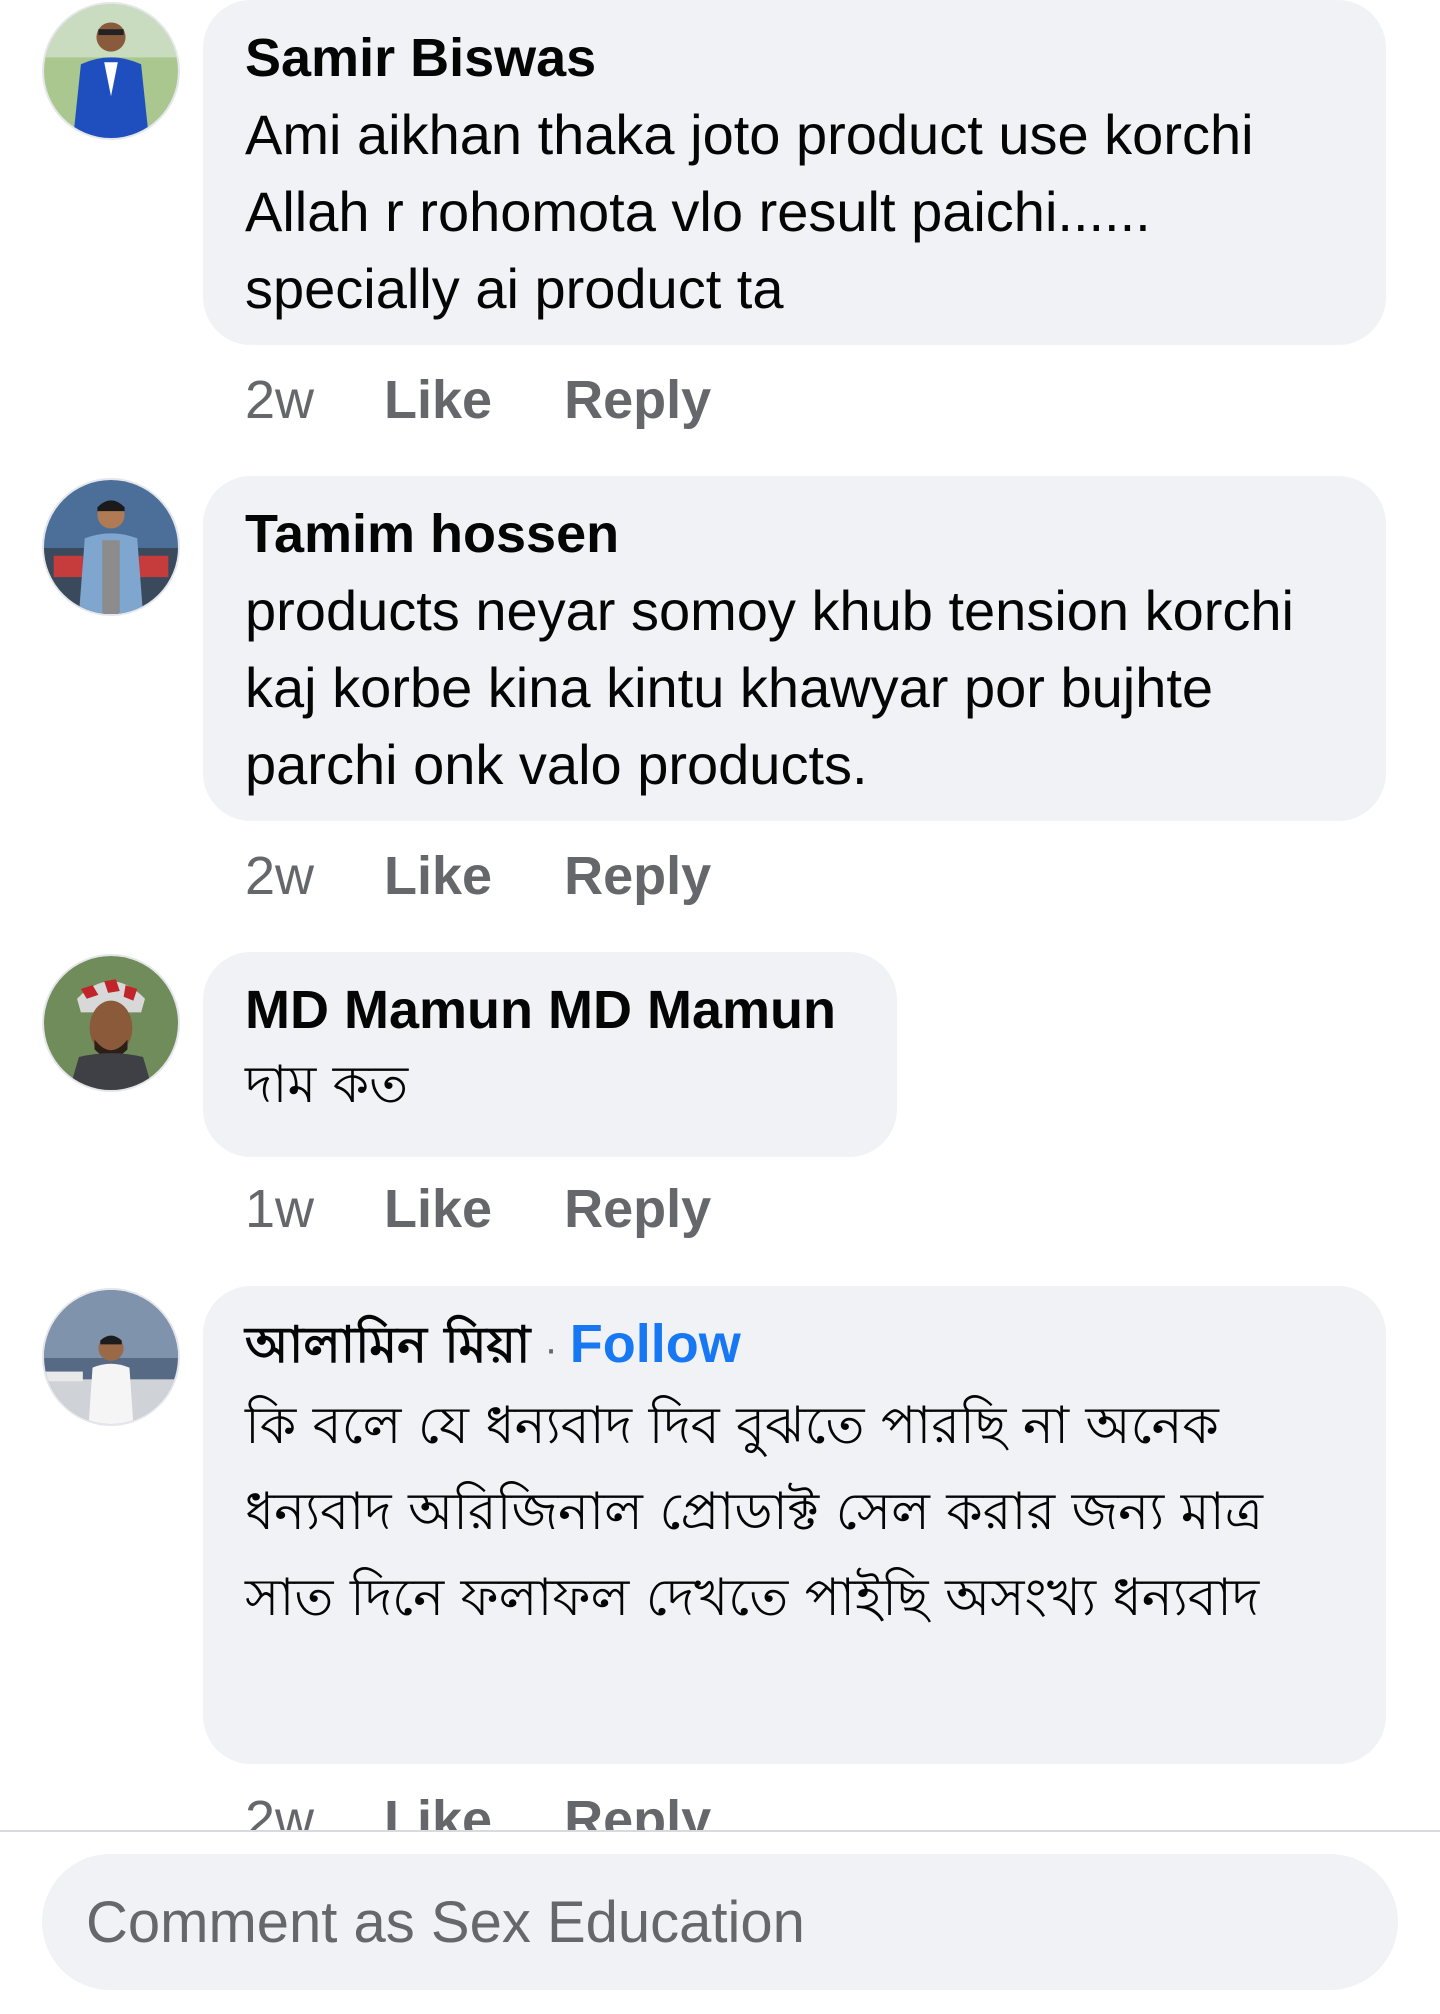 The height and width of the screenshot is (2014, 1440). I want to click on comment-actions: 1w Like Reply, so click(478, 1209).